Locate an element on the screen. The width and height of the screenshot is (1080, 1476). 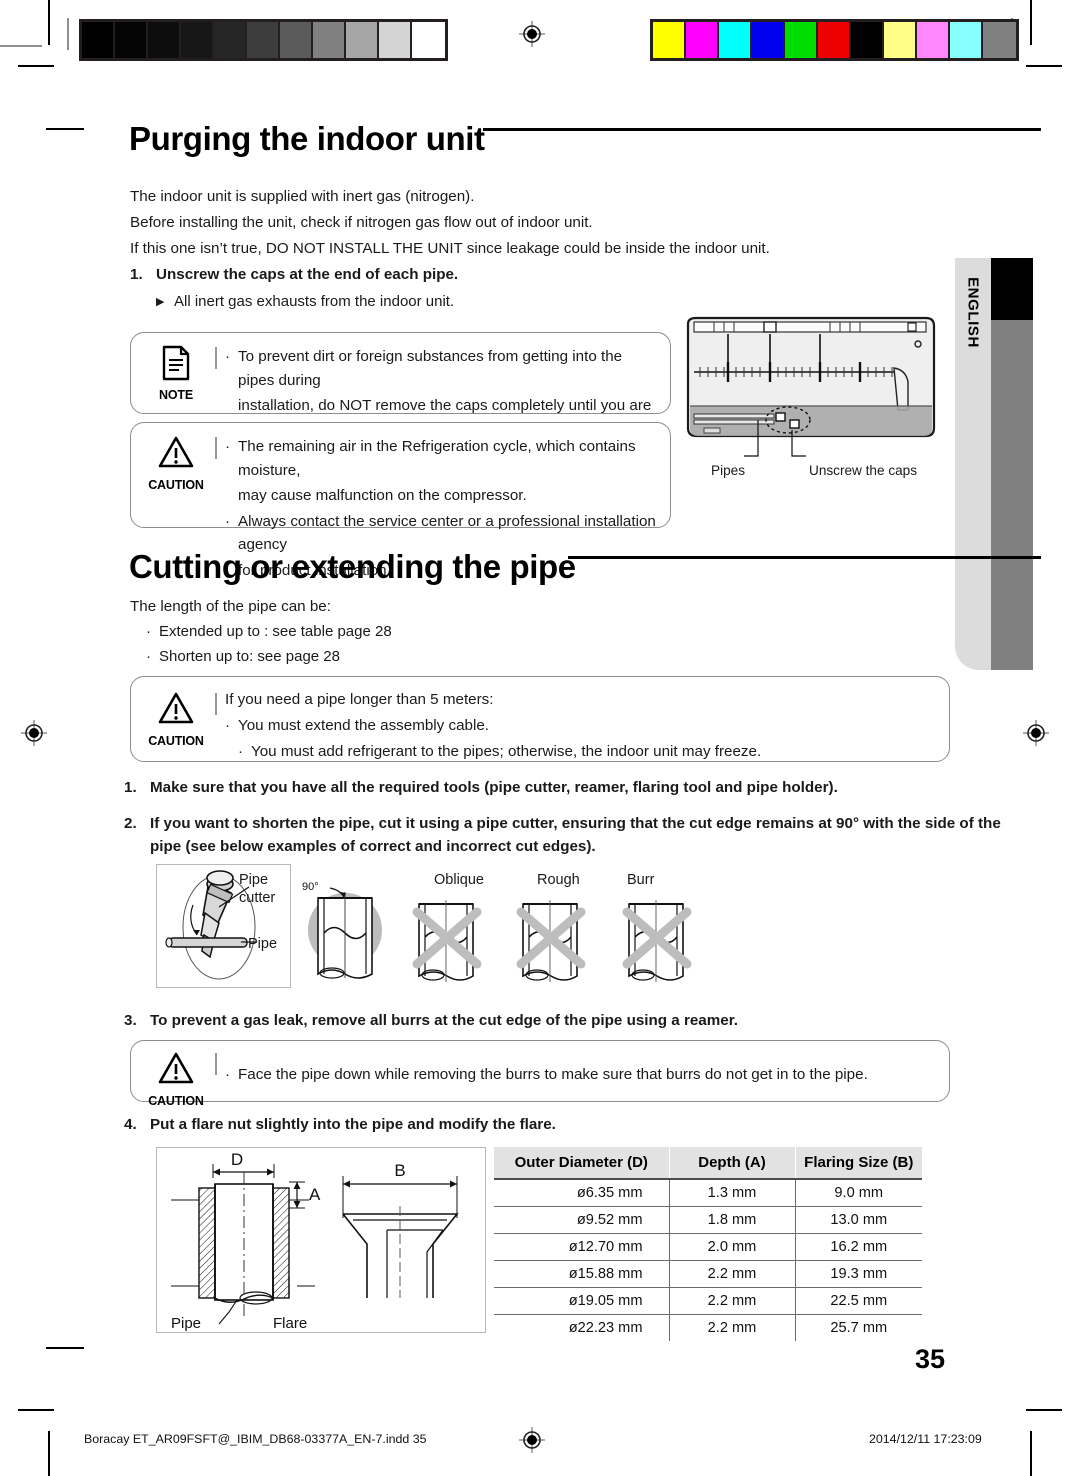
cell-outer-diameter: ø6.35 mm is located at coordinates (581, 1193).